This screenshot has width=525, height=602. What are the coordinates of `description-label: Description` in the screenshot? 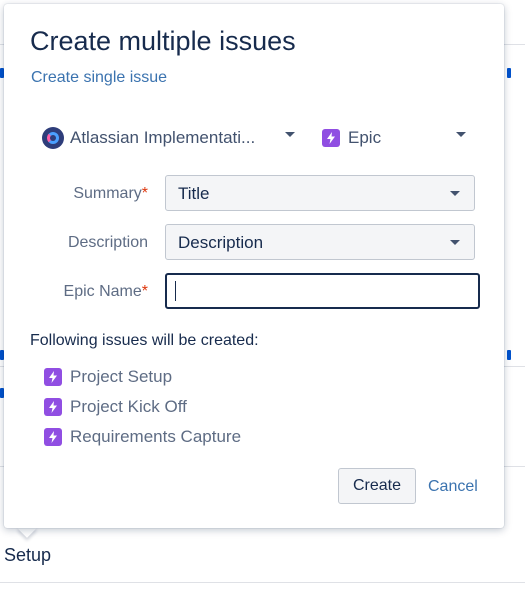 It's located at (107, 242).